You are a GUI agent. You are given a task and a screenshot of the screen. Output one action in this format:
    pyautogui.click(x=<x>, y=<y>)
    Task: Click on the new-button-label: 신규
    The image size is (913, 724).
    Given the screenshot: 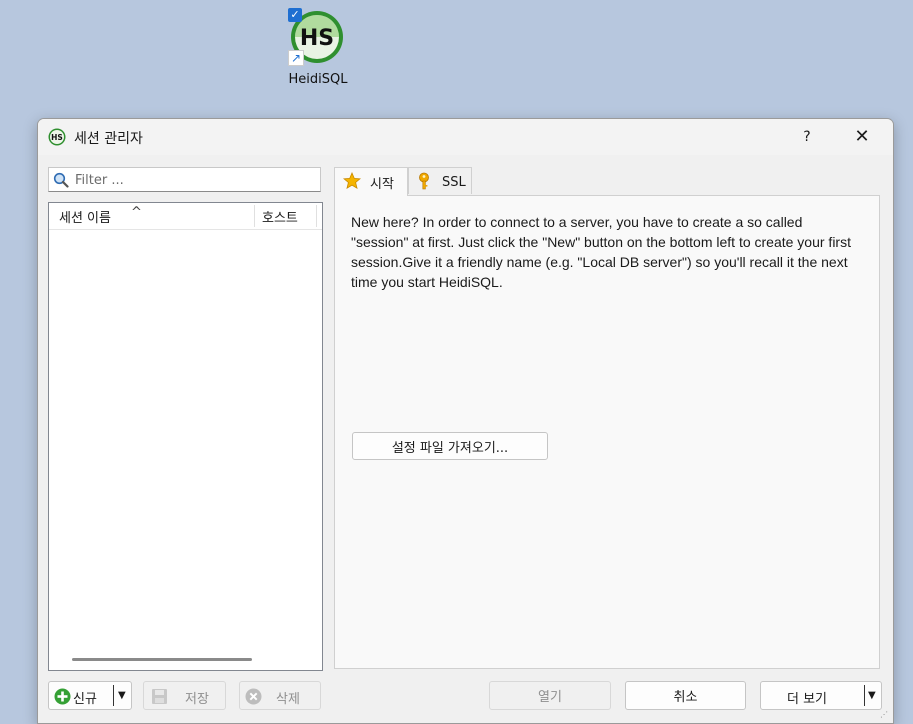 What is the action you would take?
    pyautogui.click(x=85, y=699)
    